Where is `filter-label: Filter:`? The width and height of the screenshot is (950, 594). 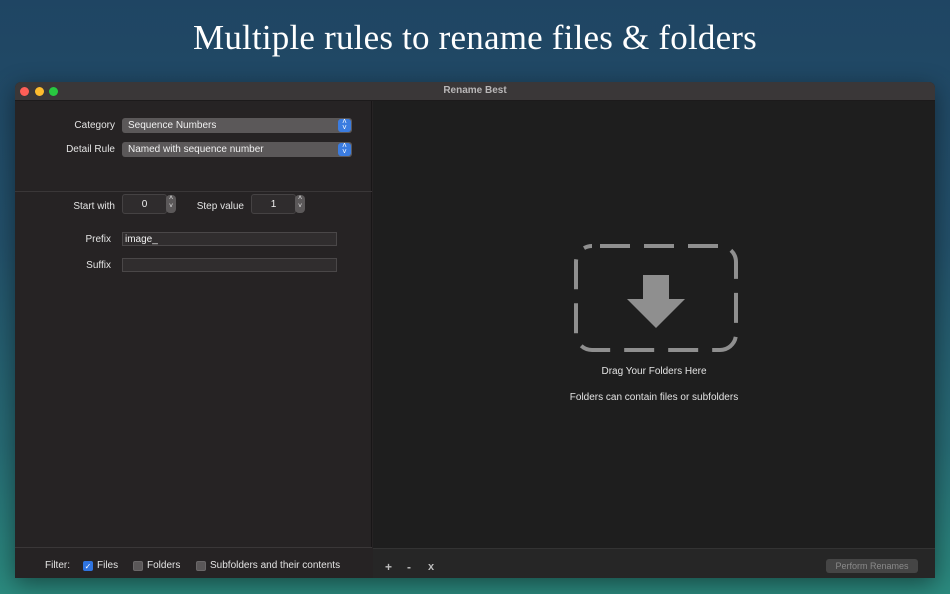
filter-label: Filter: is located at coordinates (57, 565).